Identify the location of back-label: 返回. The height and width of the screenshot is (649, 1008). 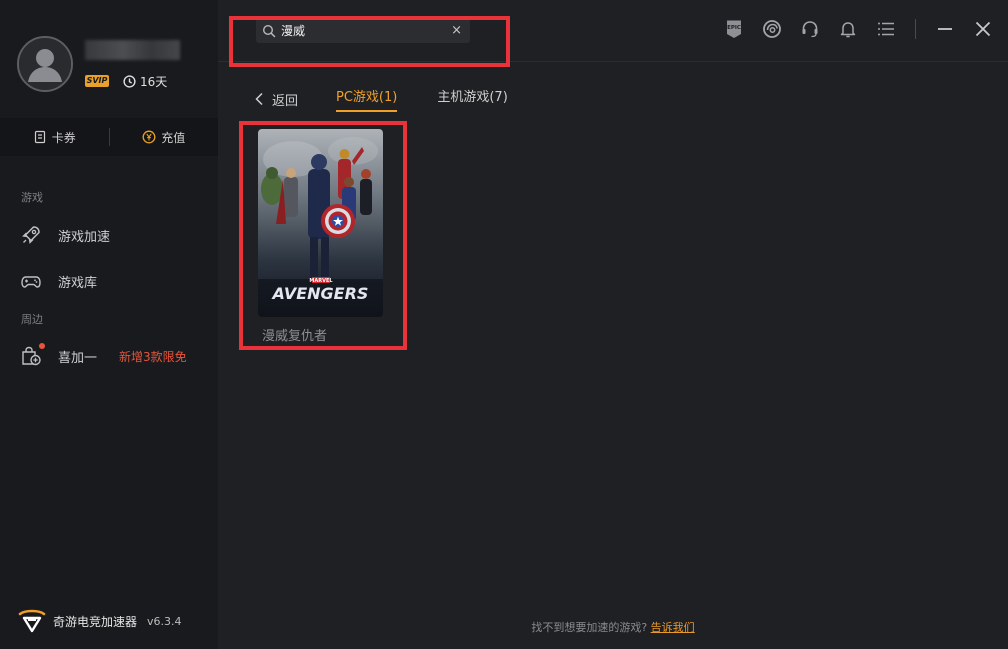
(285, 101).